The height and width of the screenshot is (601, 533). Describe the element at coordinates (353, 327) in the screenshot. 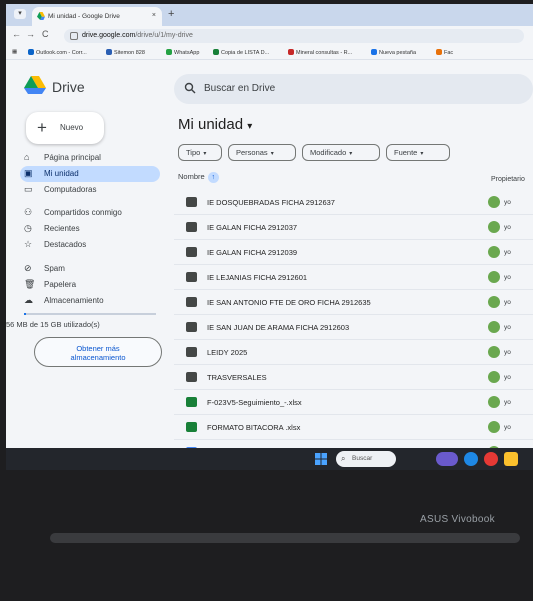

I see `file-row: IE SAN JUAN DE ARAMA FICHA 2912603 yo` at that location.